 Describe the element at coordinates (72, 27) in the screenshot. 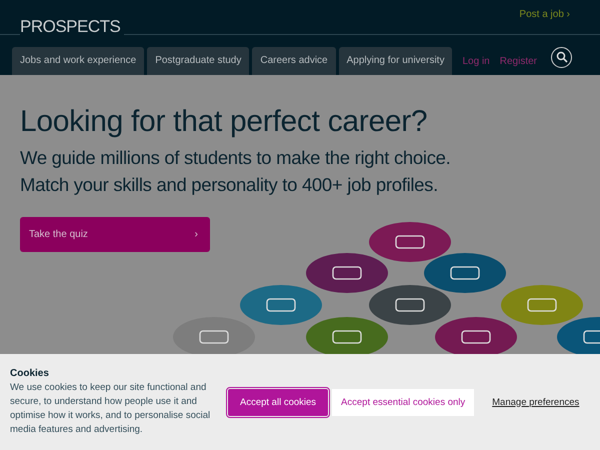

I see `logo: PROSPECTS` at that location.